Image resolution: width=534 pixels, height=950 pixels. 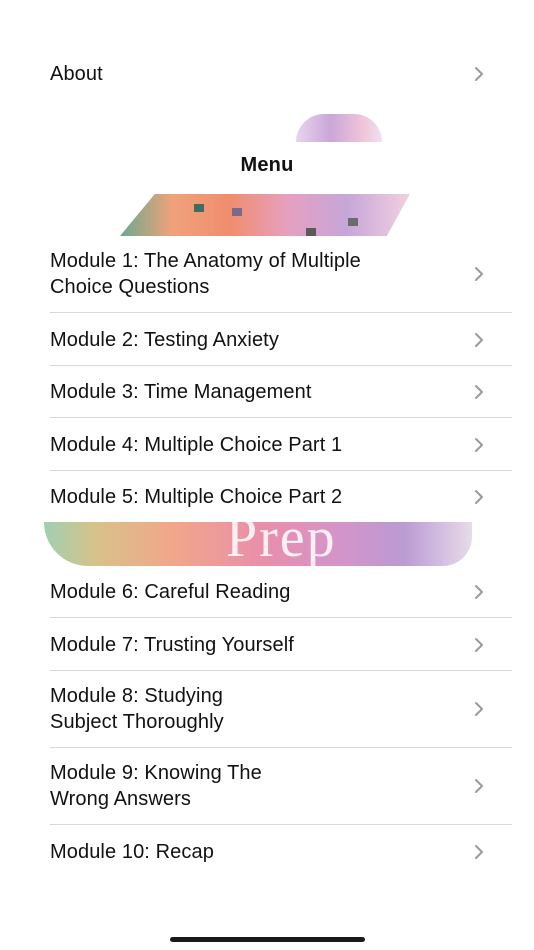 What do you see at coordinates (265, 215) in the screenshot?
I see `banner-artwork-fragment` at bounding box center [265, 215].